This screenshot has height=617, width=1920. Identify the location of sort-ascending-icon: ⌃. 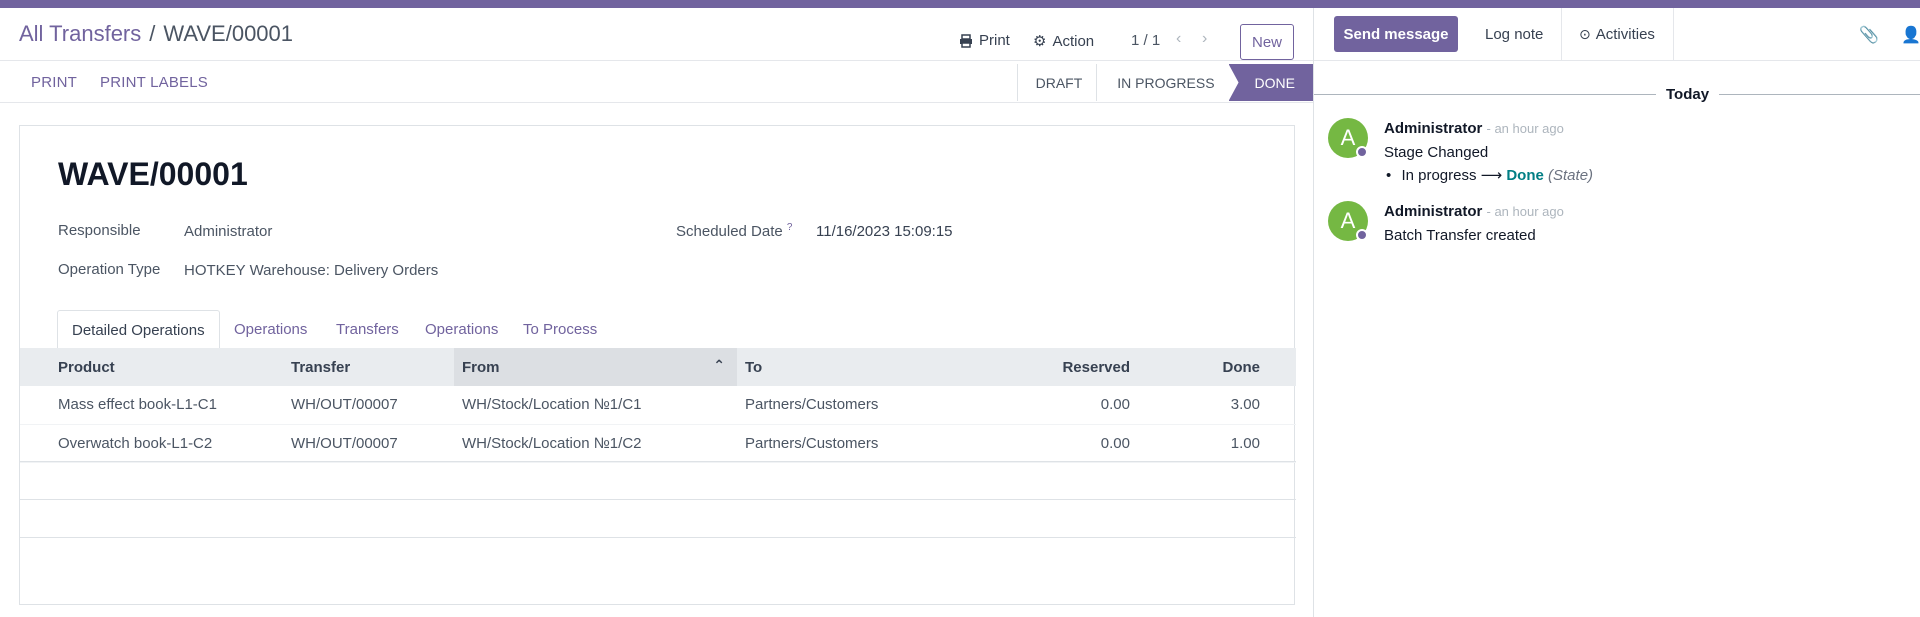
(719, 365).